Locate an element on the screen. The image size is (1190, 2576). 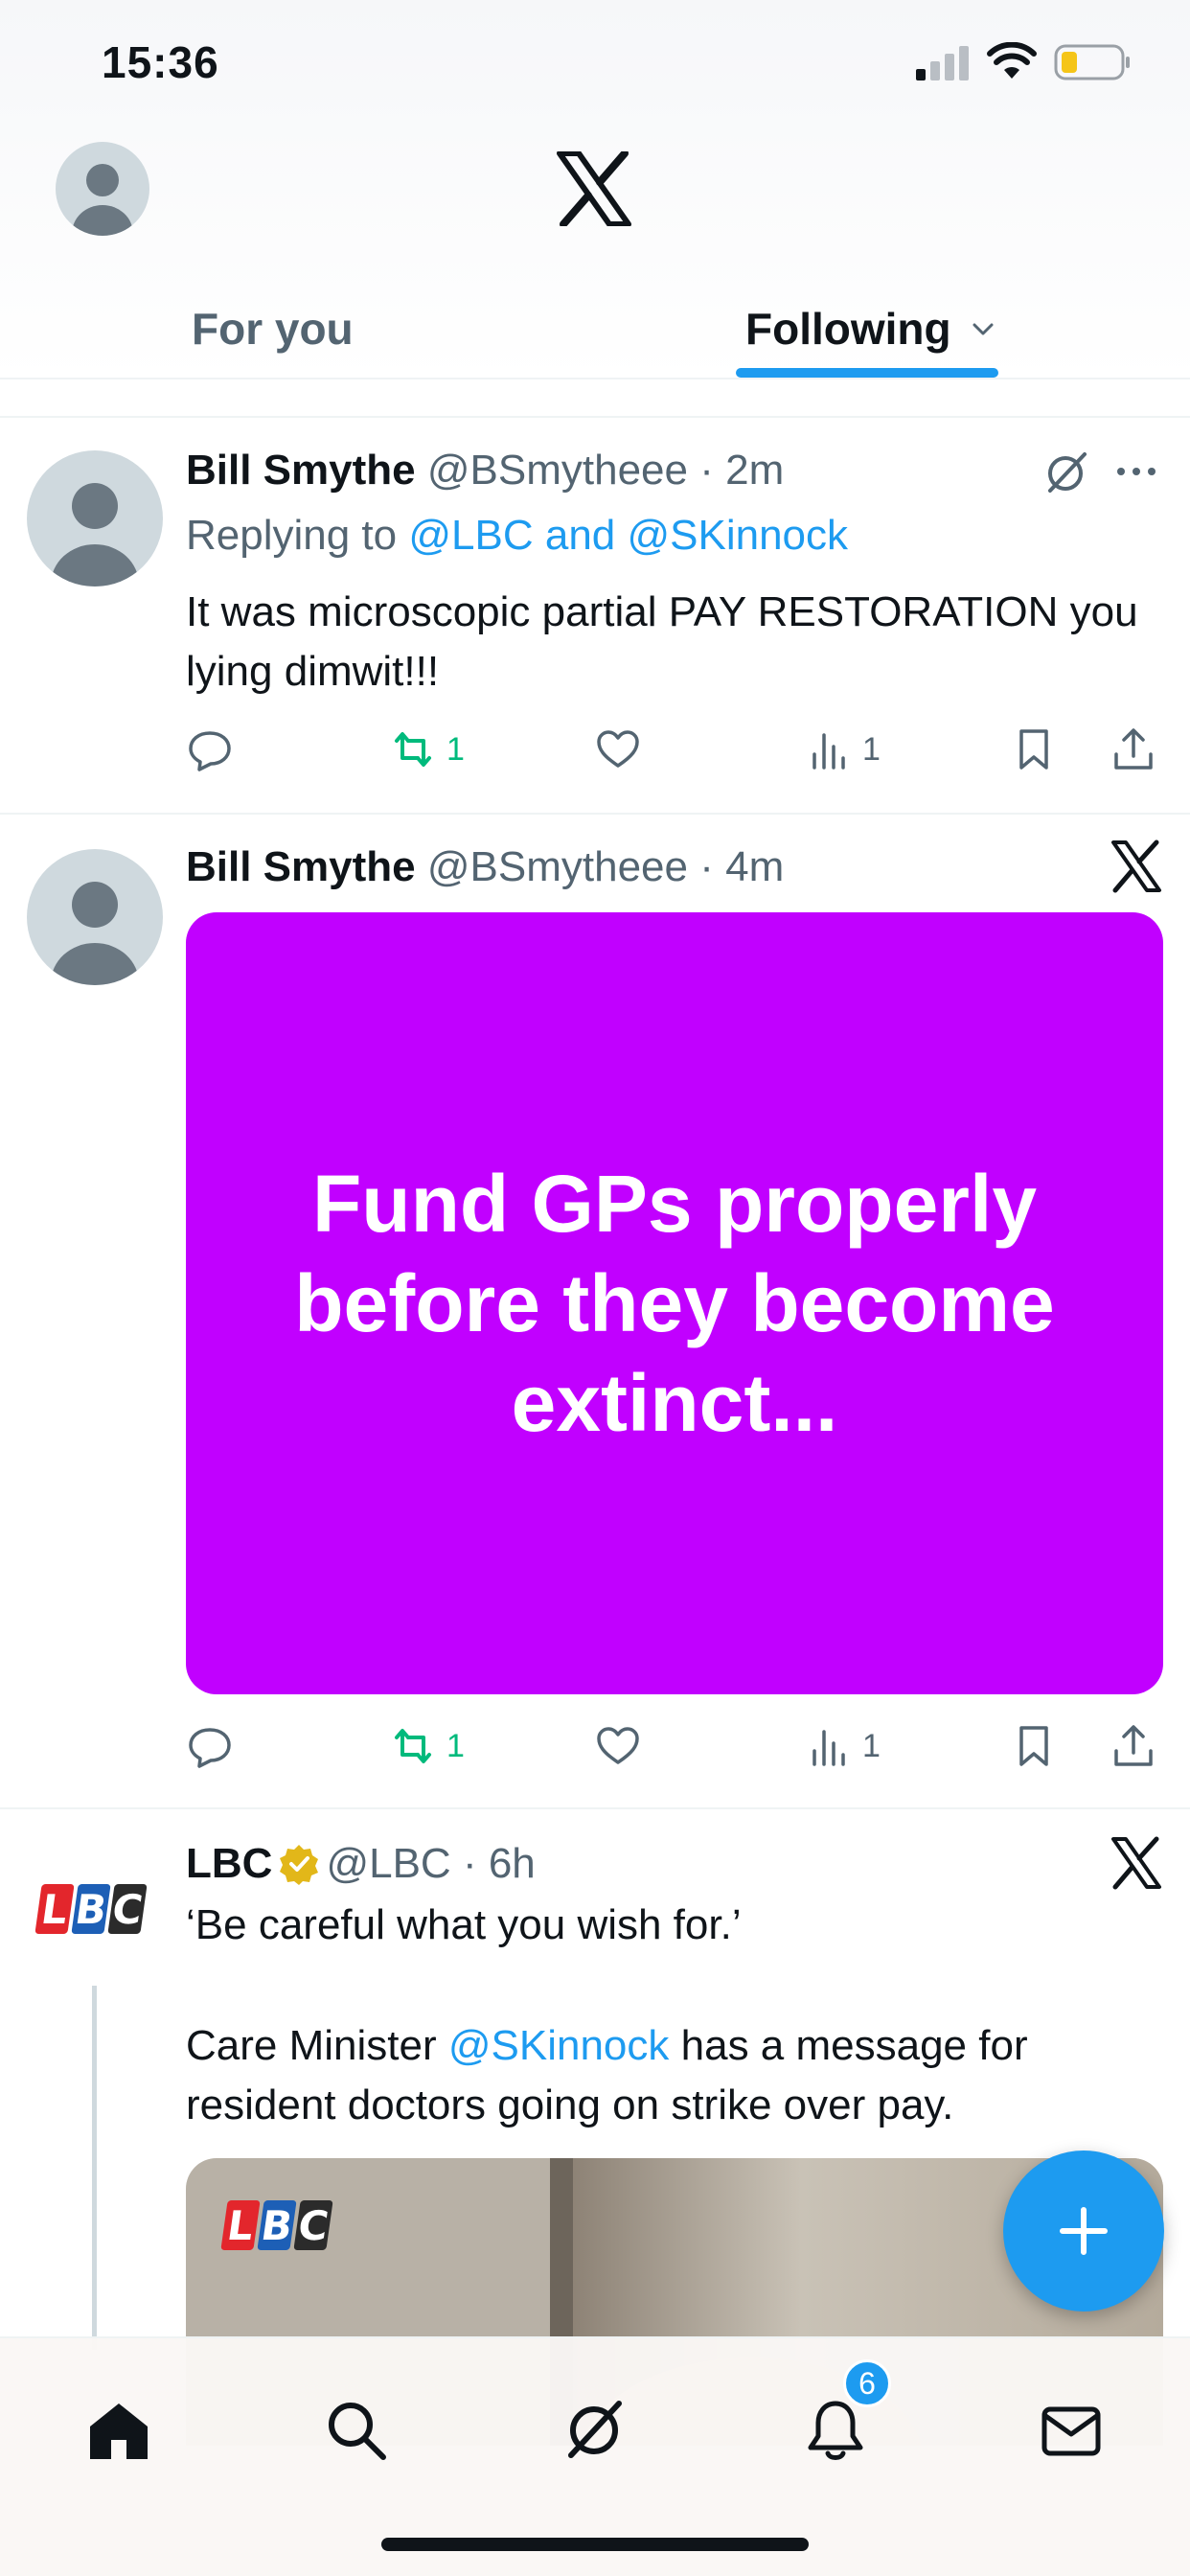
tab-following-label: Following is located at coordinates (848, 329).